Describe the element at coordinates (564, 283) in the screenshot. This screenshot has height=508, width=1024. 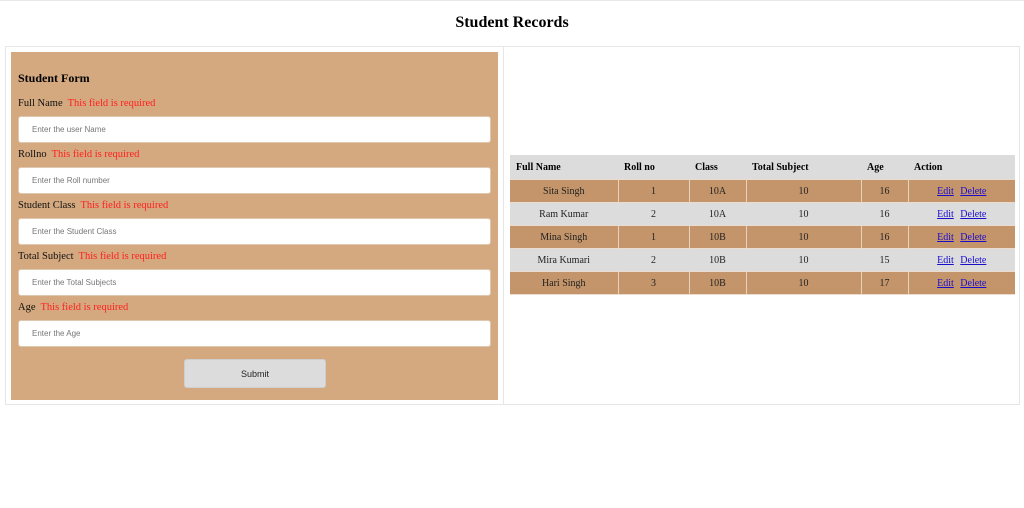
I see `cell-full-name: Hari Singh` at that location.